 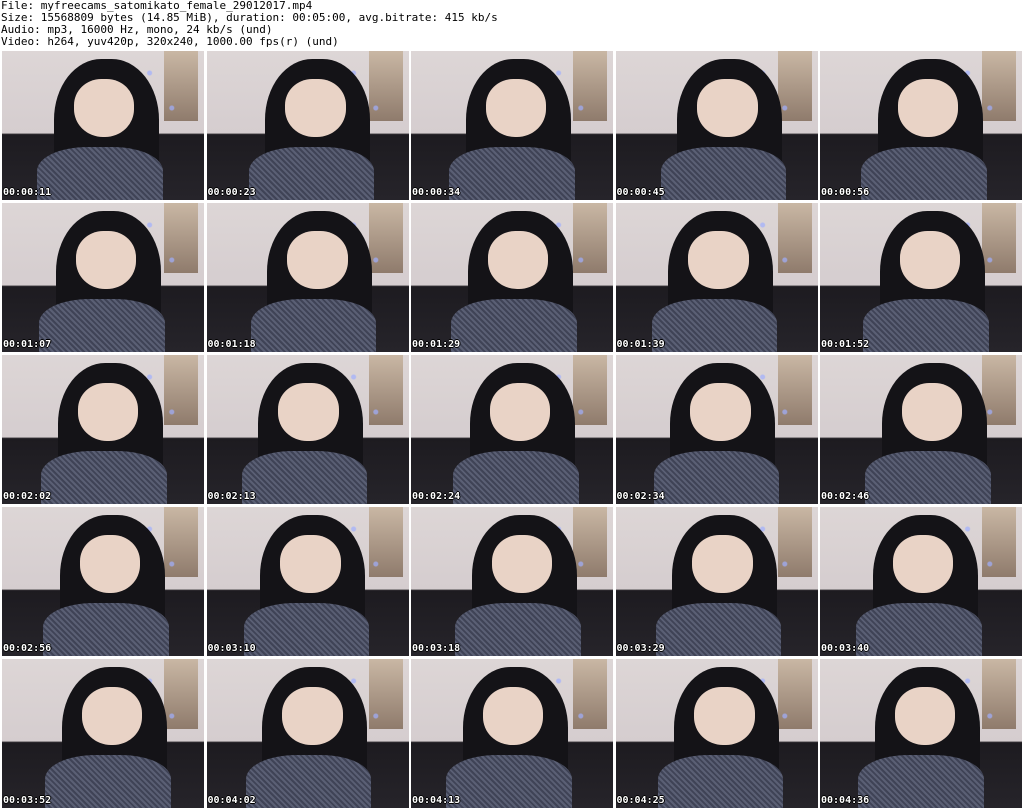 I want to click on video-thumbnail: 00:00:56, so click(x=921, y=125).